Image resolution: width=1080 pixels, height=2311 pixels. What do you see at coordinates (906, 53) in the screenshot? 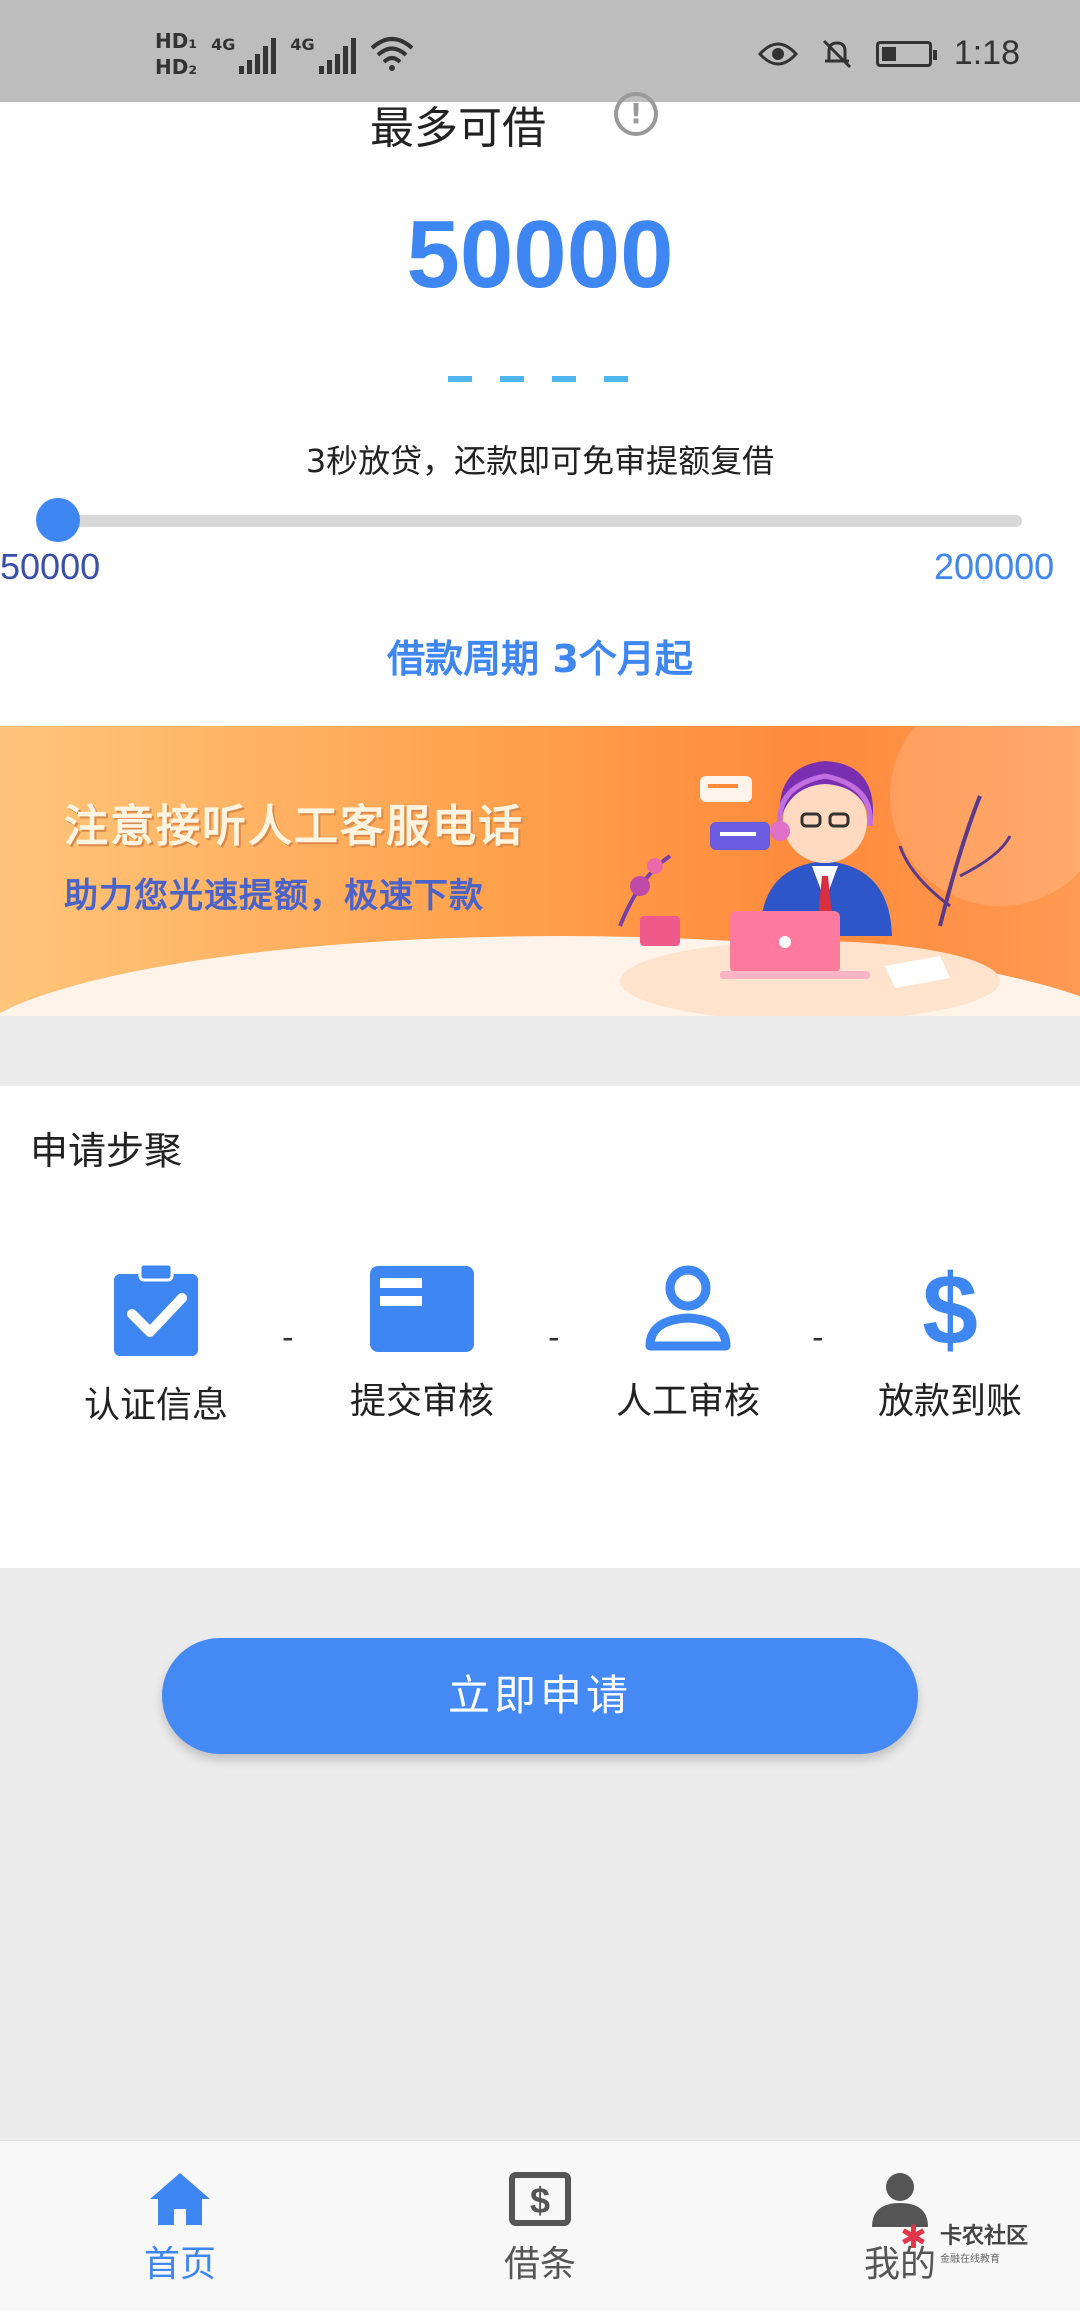
I see `battery-icon` at bounding box center [906, 53].